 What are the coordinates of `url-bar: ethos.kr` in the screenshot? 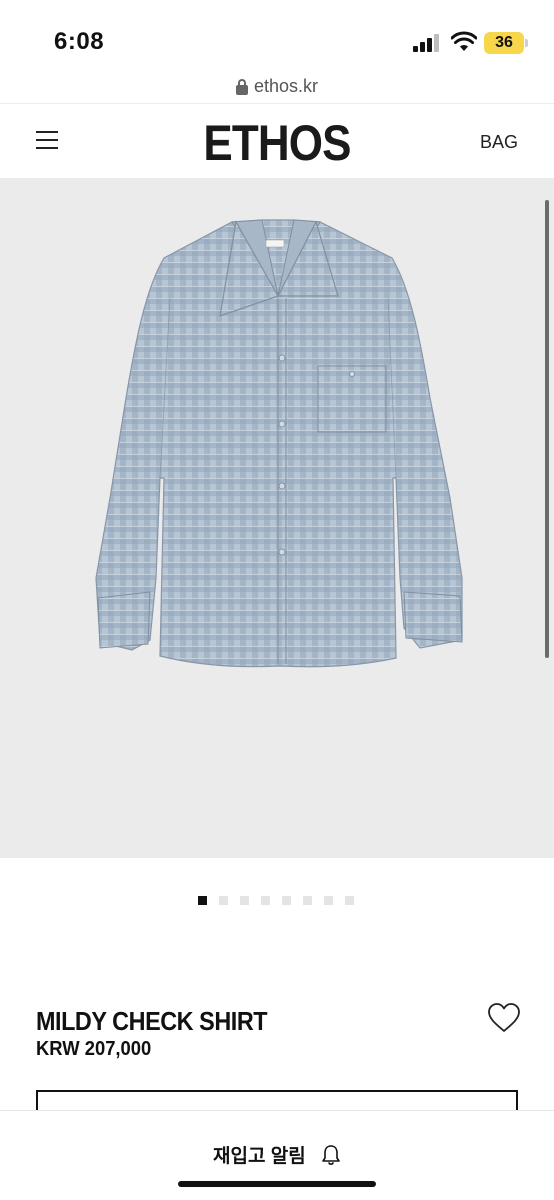 It's located at (277, 87).